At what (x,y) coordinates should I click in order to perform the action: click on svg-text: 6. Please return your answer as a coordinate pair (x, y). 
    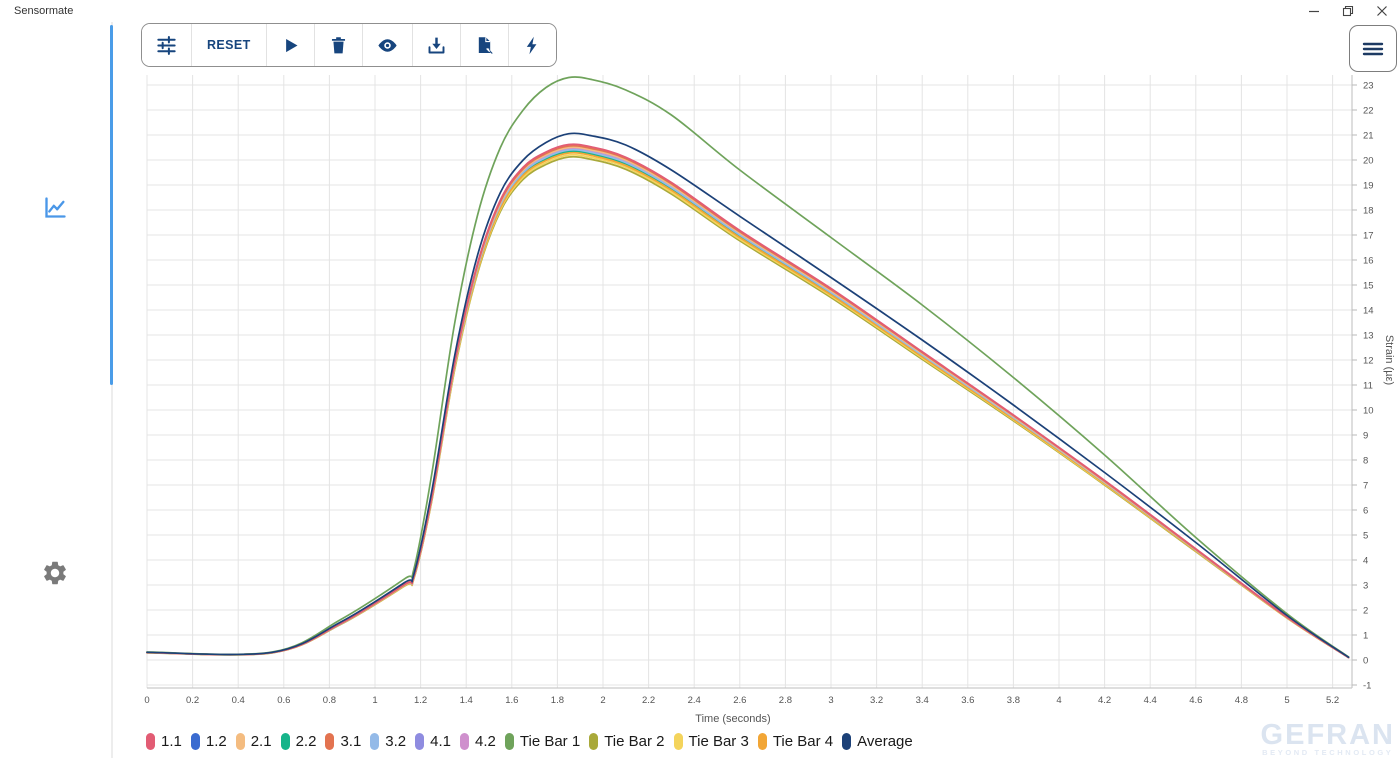
    Looking at the image, I should click on (1365, 511).